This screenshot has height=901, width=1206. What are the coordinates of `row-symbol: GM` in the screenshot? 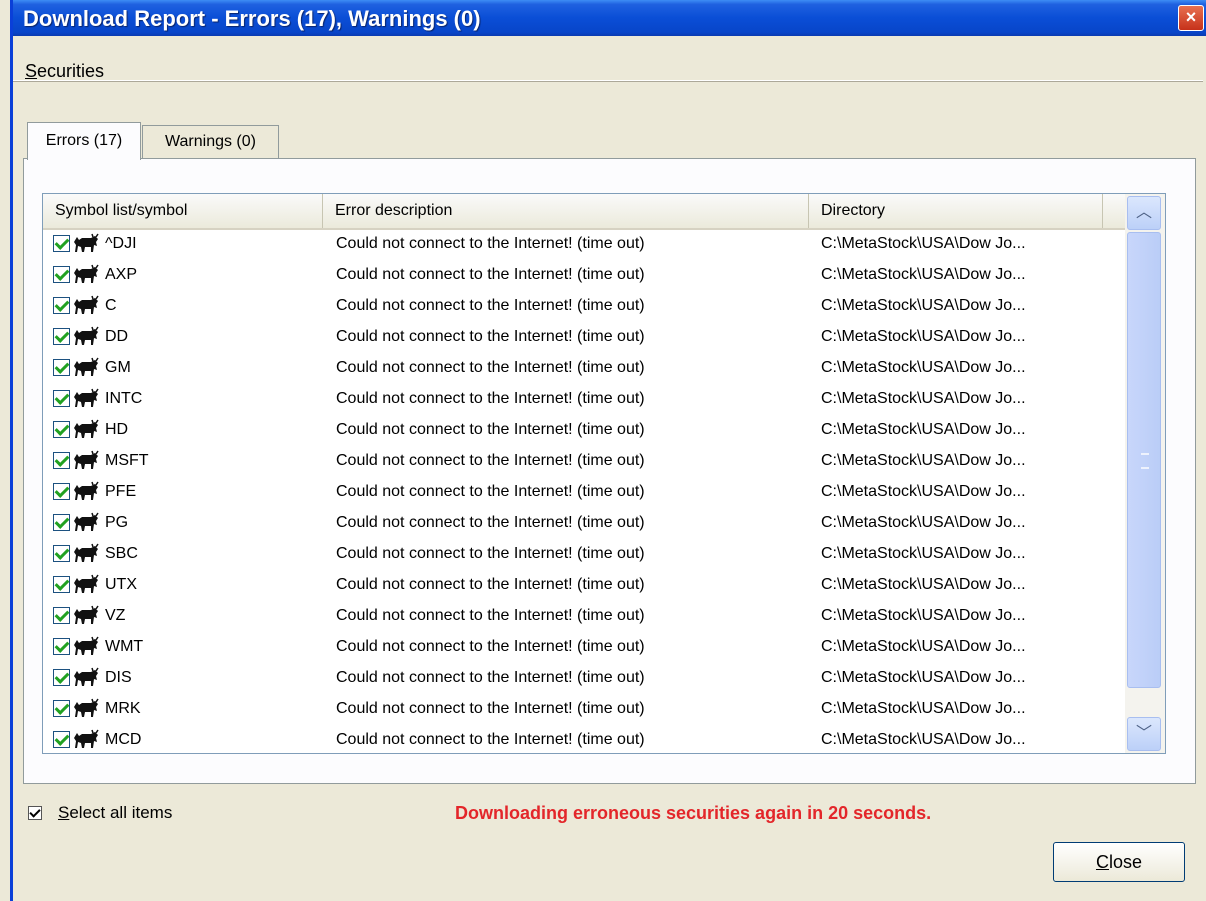 It's located at (118, 367).